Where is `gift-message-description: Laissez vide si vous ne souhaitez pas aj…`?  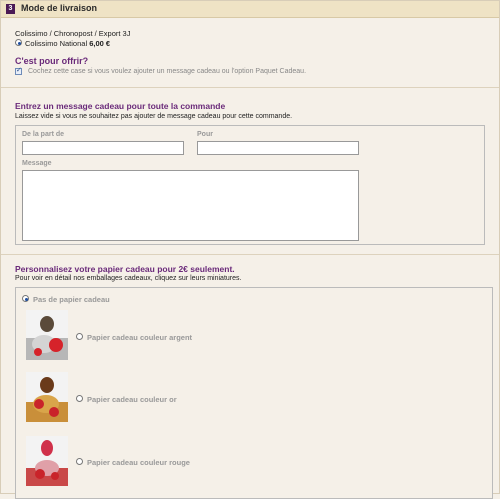
gift-message-description: Laissez vide si vous ne souhaitez pas aj… is located at coordinates (154, 116).